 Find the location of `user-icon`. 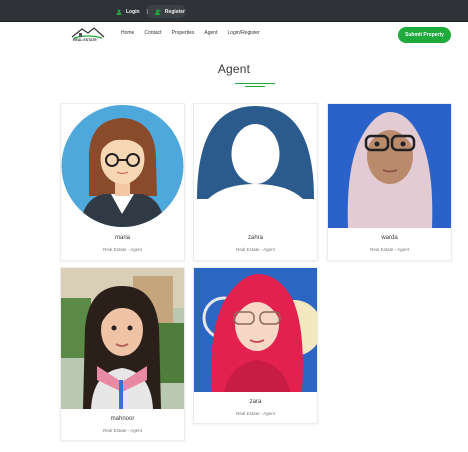

user-icon is located at coordinates (119, 11).